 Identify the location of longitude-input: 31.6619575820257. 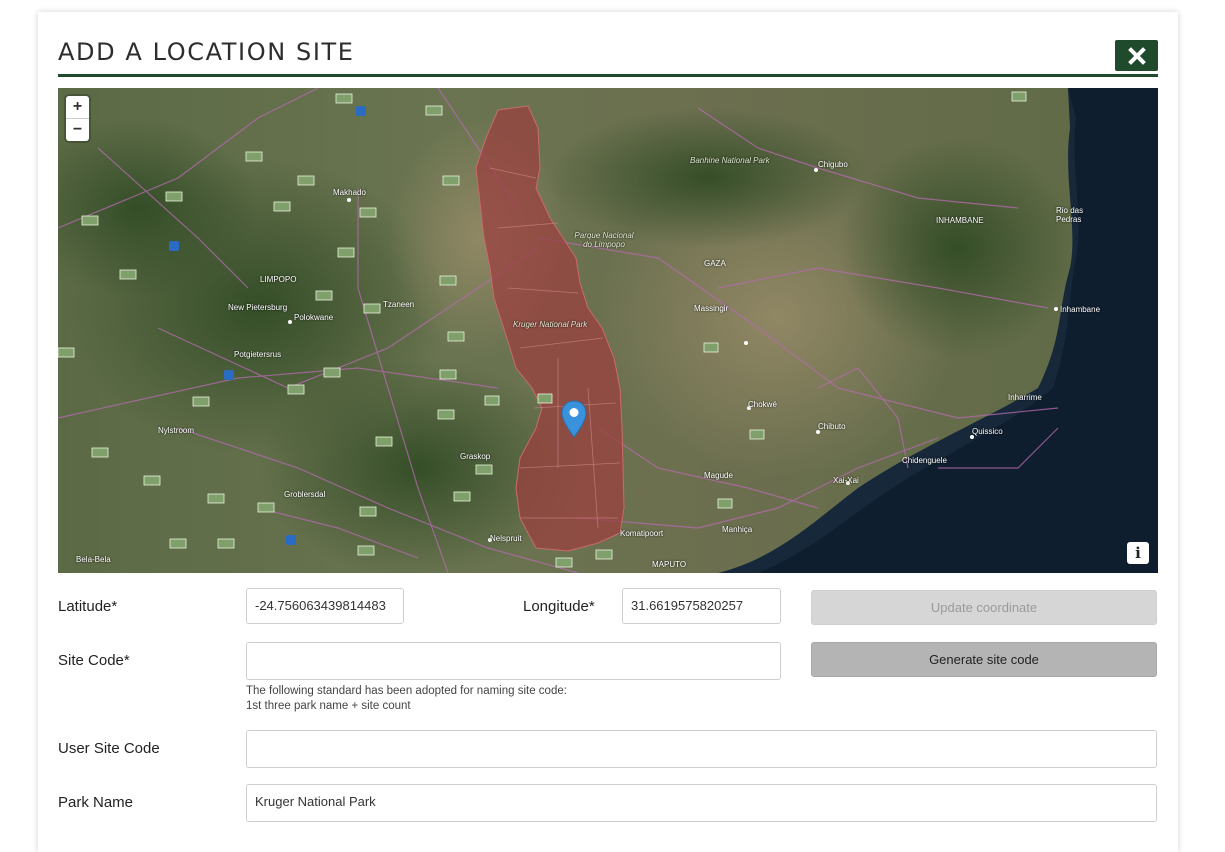
(701, 606).